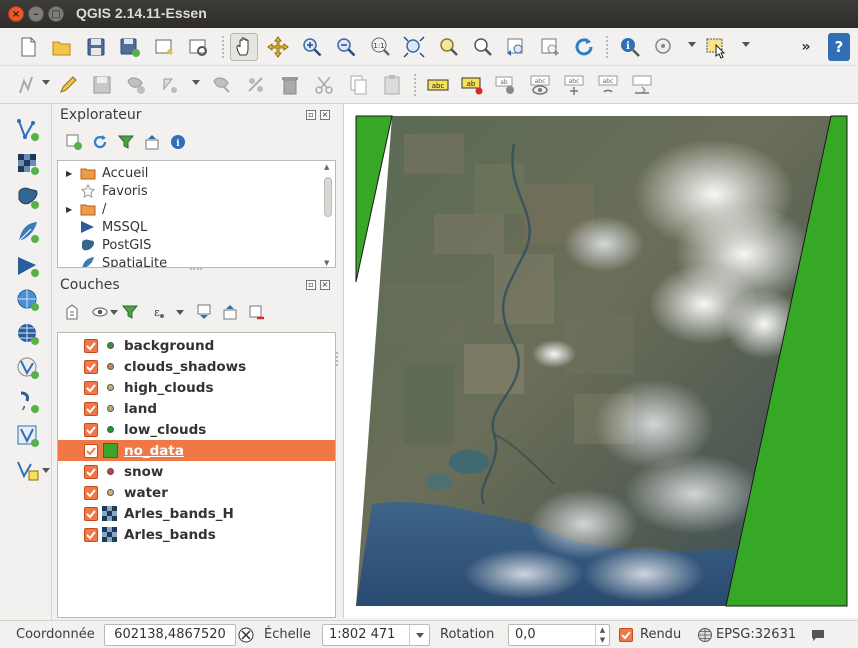 The image size is (858, 648). What do you see at coordinates (506, 85) in the screenshot?
I see `pin-labels-icon: ab` at bounding box center [506, 85].